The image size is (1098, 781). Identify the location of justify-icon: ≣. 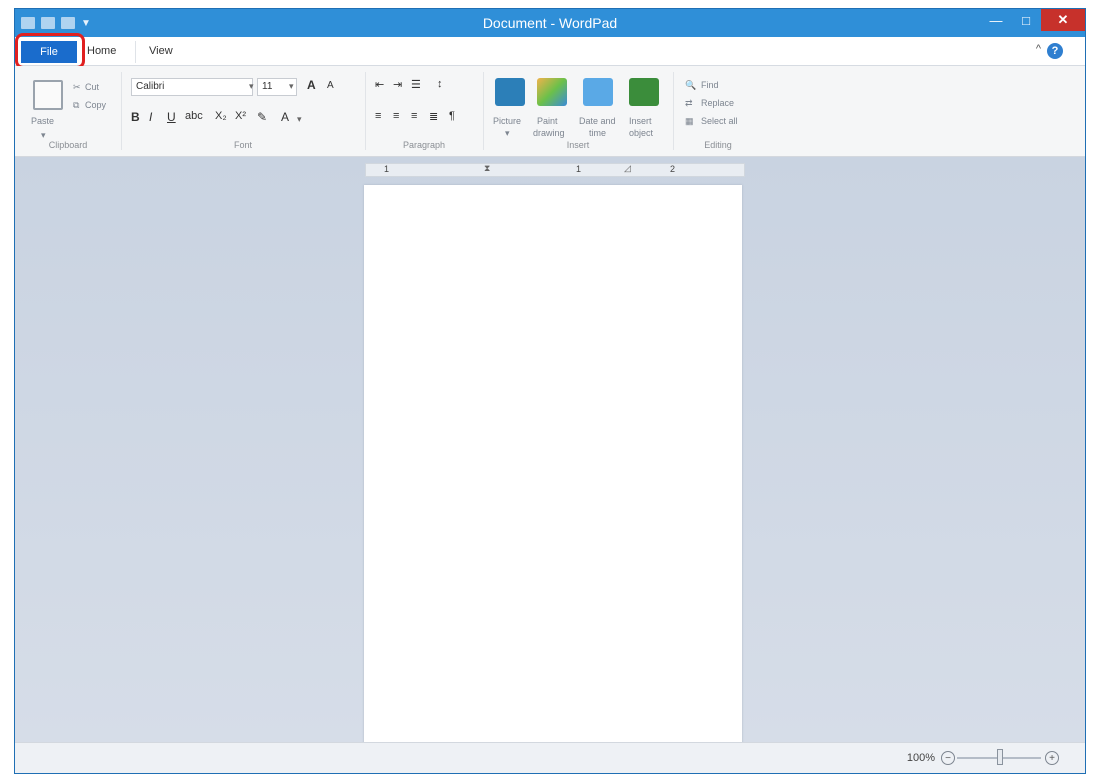
(433, 116).